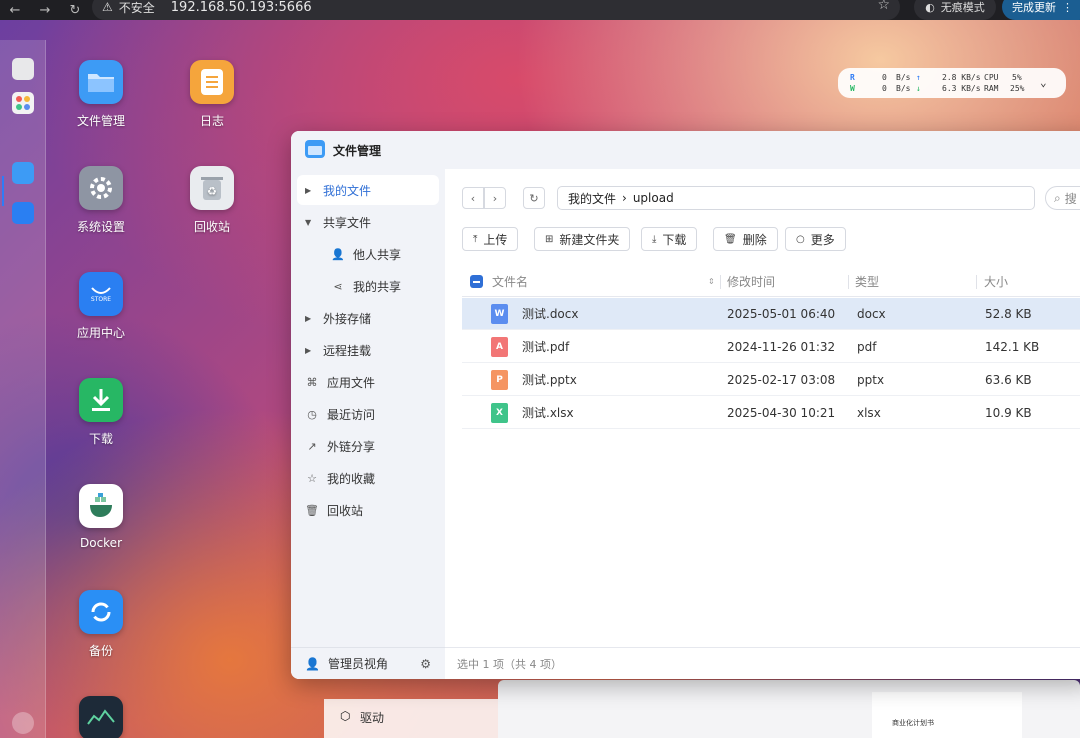 The height and width of the screenshot is (738, 1080). Describe the element at coordinates (653, 198) in the screenshot. I see `breadcrumb-current: upload` at that location.